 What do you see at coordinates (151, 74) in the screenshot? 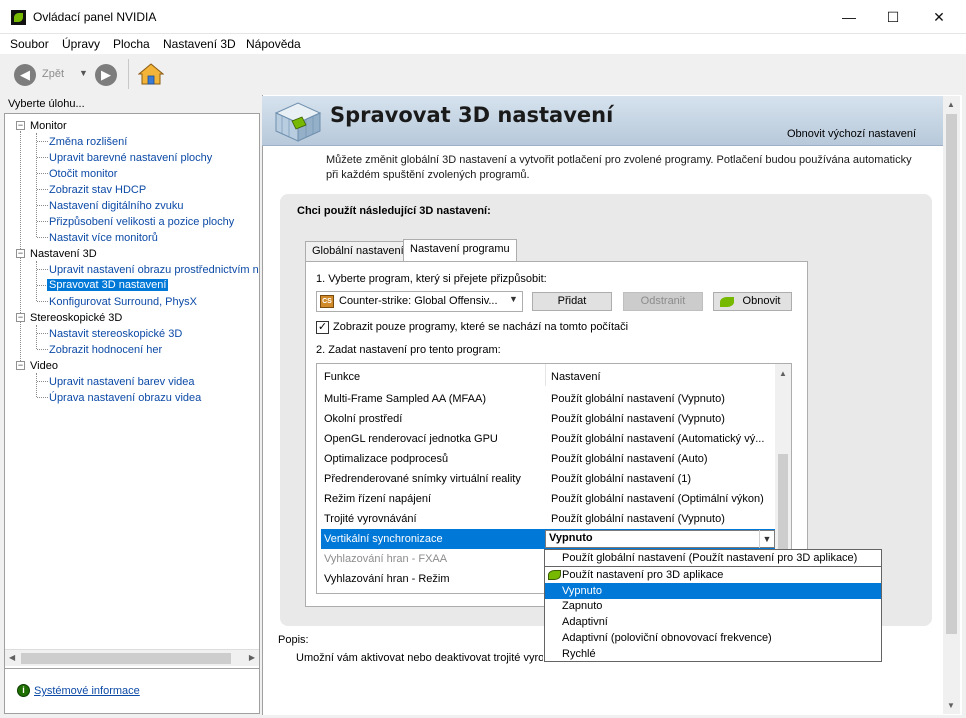
I see `home-icon` at bounding box center [151, 74].